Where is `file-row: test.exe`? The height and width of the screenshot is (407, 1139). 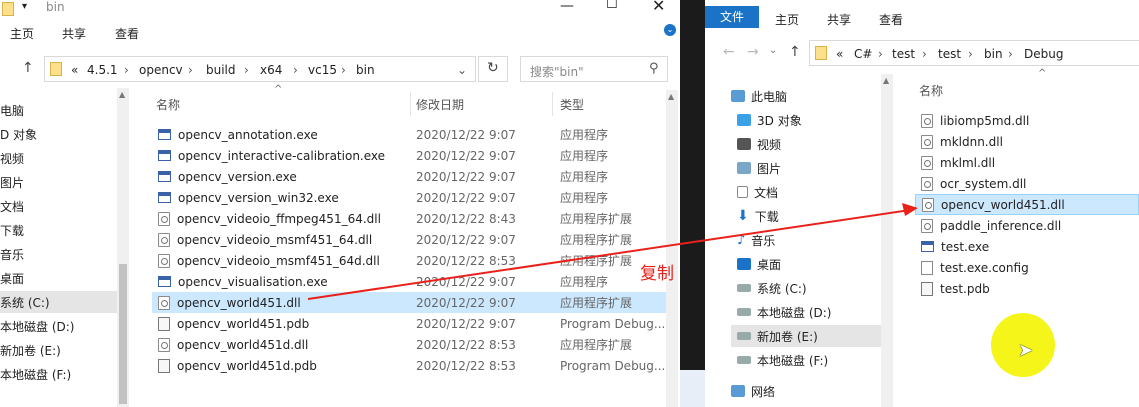
file-row: test.exe is located at coordinates (1027, 246).